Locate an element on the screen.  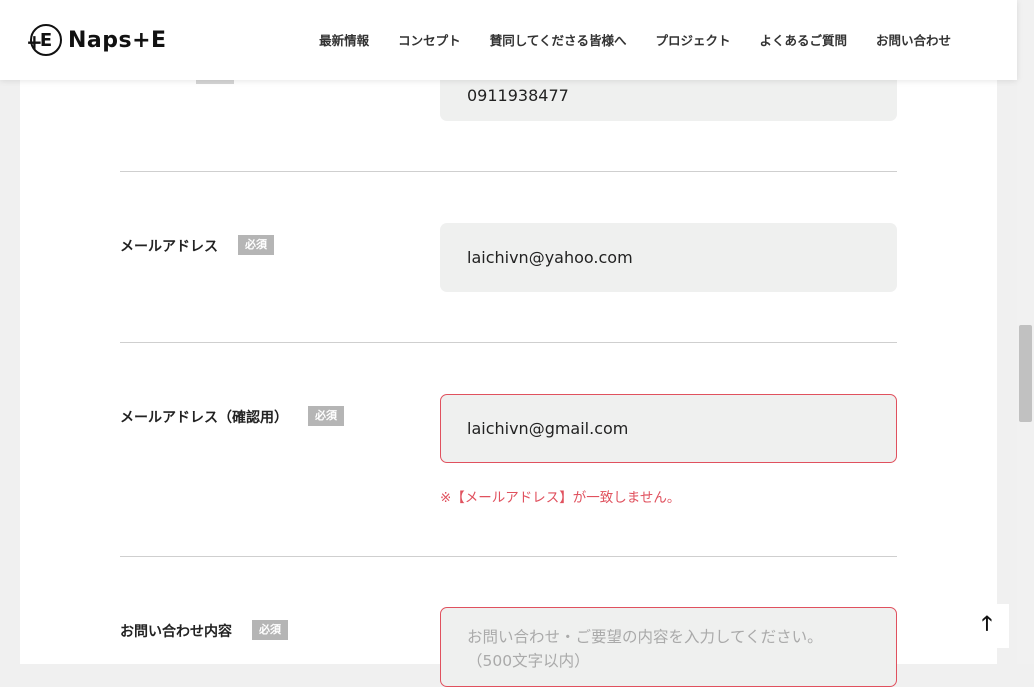
email-confirm-input: laichivn@gmail.com is located at coordinates (668, 428).